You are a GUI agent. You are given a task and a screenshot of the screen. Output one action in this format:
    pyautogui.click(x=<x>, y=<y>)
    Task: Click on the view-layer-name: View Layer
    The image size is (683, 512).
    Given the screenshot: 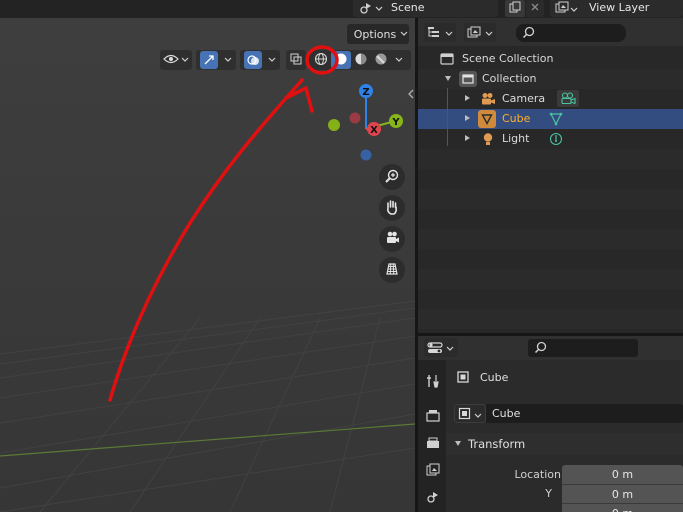 What is the action you would take?
    pyautogui.click(x=619, y=7)
    